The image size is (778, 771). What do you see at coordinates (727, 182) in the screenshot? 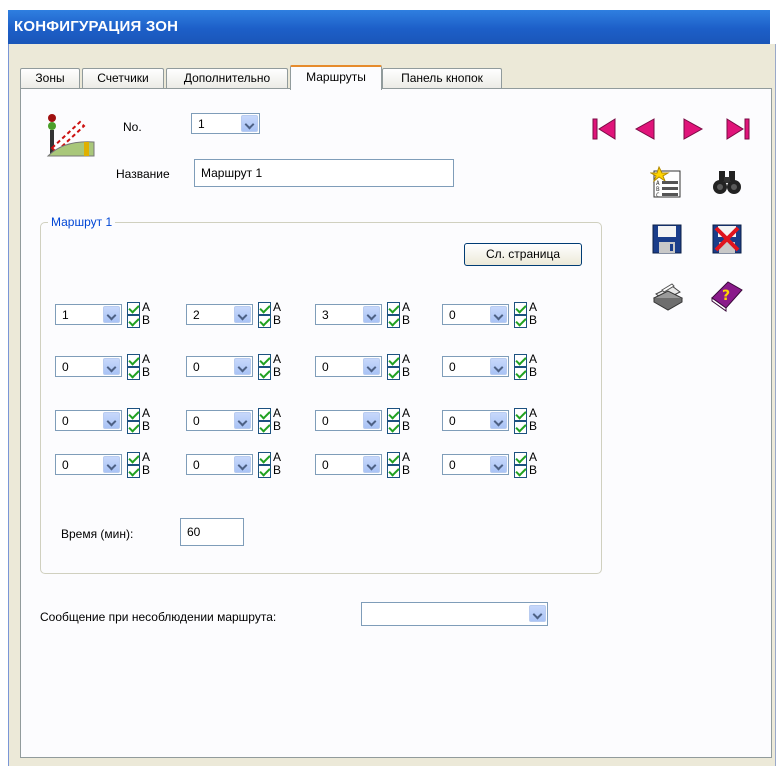
I see `binoculars-icon` at bounding box center [727, 182].